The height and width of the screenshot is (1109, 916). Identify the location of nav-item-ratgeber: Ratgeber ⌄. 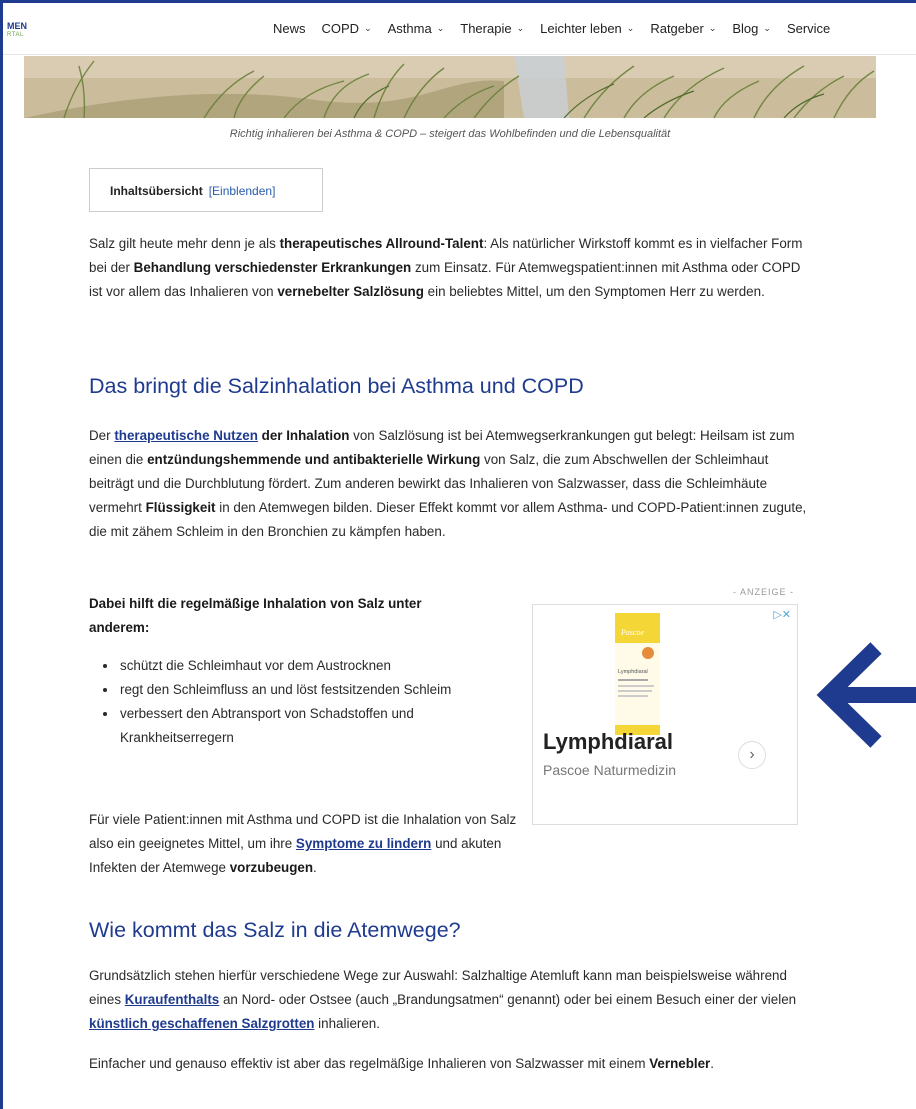
(683, 28).